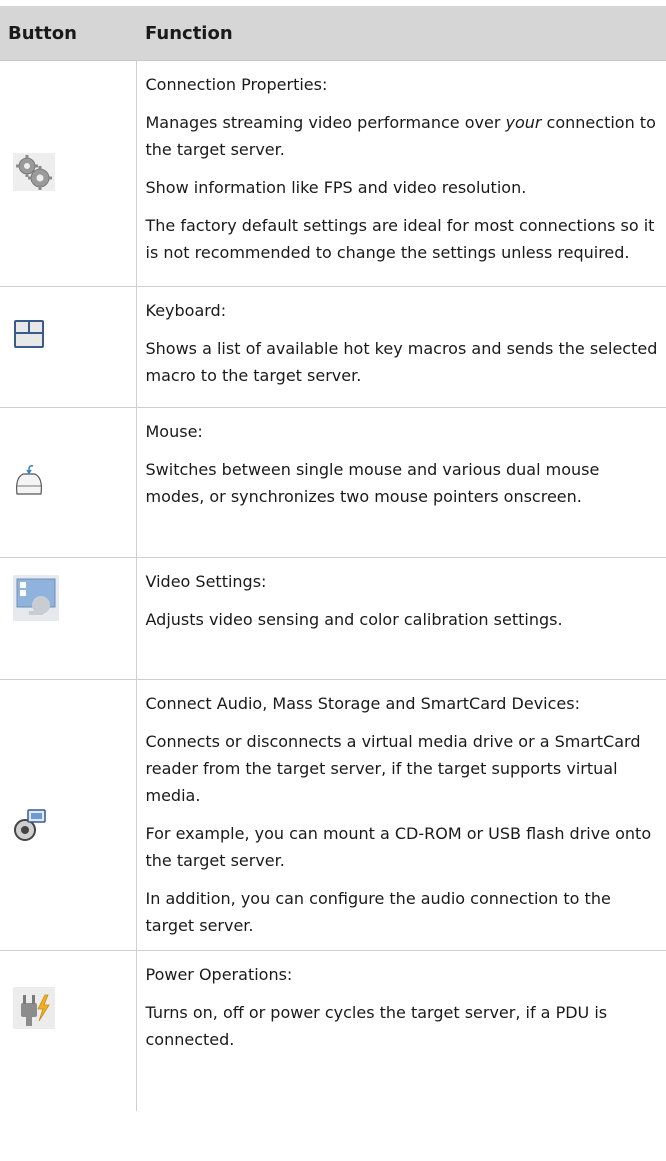 This screenshot has width=666, height=1161. I want to click on keyboard-icon, so click(29, 336).